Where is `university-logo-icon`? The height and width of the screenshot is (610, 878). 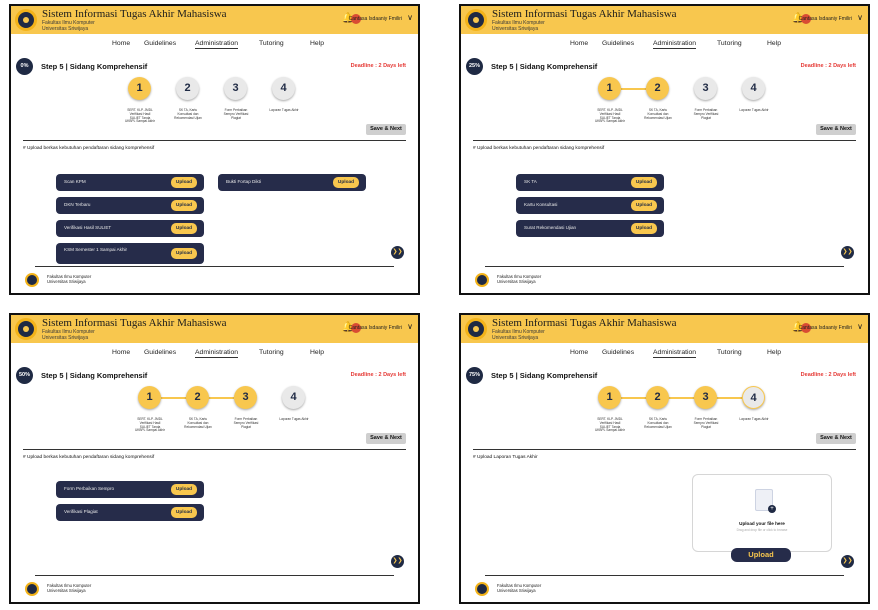 university-logo-icon is located at coordinates (26, 20).